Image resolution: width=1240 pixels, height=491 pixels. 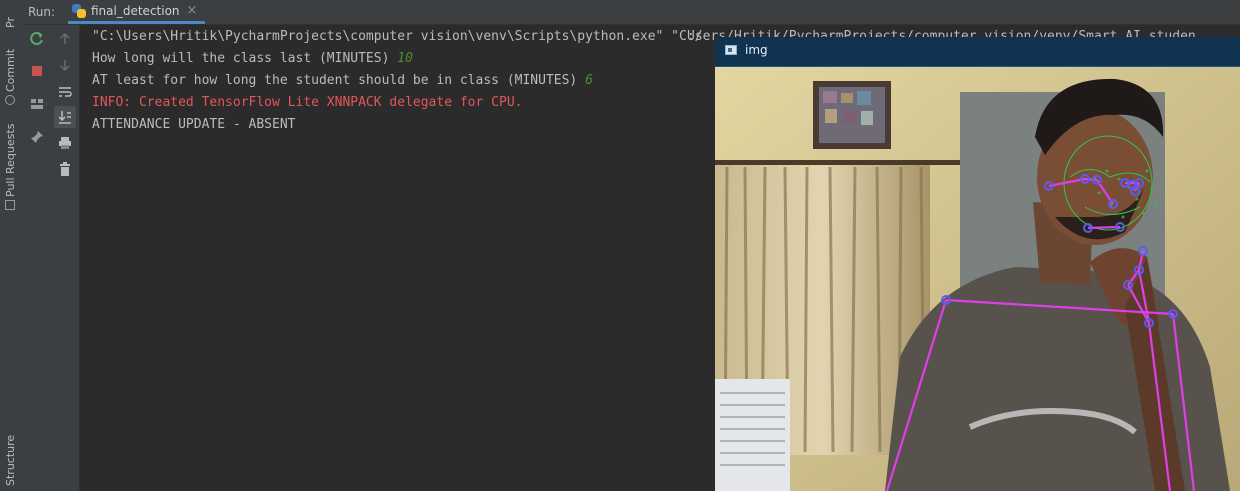 What do you see at coordinates (37, 137) in the screenshot?
I see `pin-icon` at bounding box center [37, 137].